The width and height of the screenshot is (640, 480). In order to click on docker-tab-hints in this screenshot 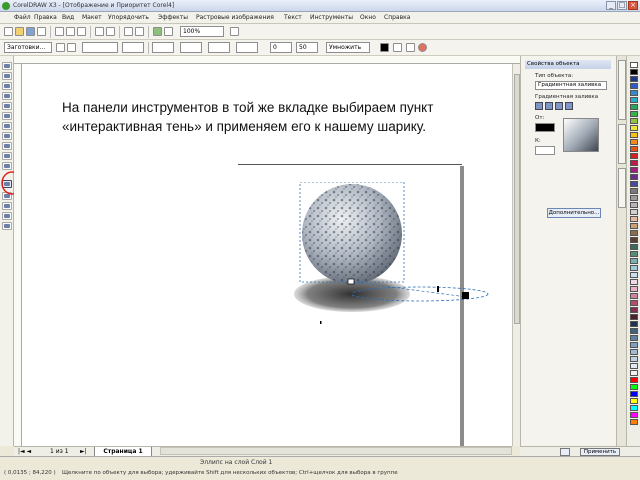, I will do `click(622, 188)`.